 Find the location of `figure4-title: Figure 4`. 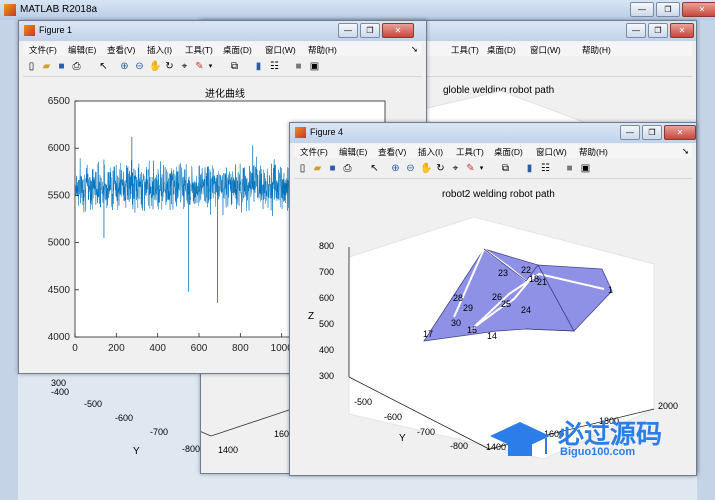

figure4-title: Figure 4 is located at coordinates (327, 132).